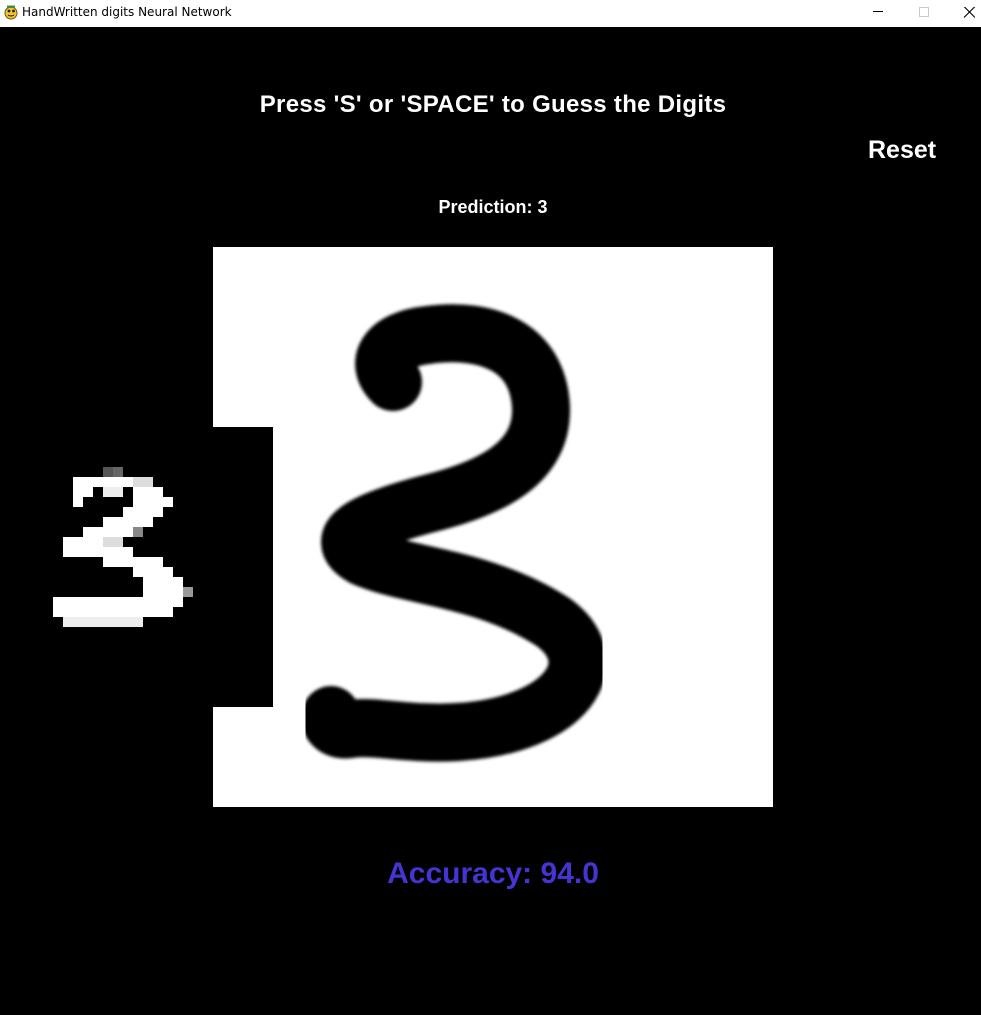  I want to click on maximize-button, so click(924, 13).